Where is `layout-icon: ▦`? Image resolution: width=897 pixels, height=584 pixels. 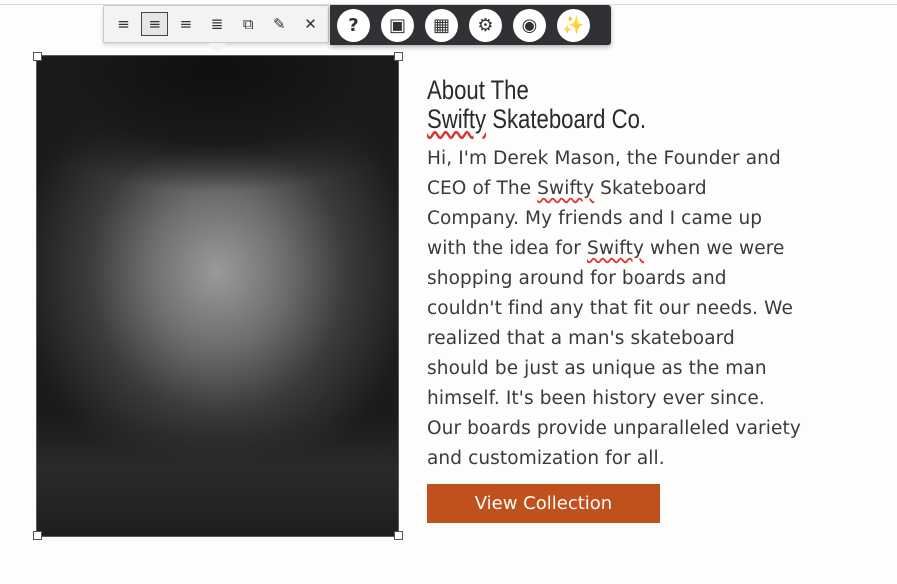
layout-icon: ▦ is located at coordinates (441, 25).